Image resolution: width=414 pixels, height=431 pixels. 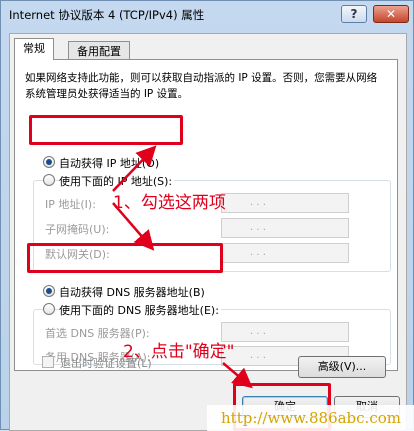 What do you see at coordinates (169, 203) in the screenshot?
I see `annotation-step1: 1、勾选这两项` at bounding box center [169, 203].